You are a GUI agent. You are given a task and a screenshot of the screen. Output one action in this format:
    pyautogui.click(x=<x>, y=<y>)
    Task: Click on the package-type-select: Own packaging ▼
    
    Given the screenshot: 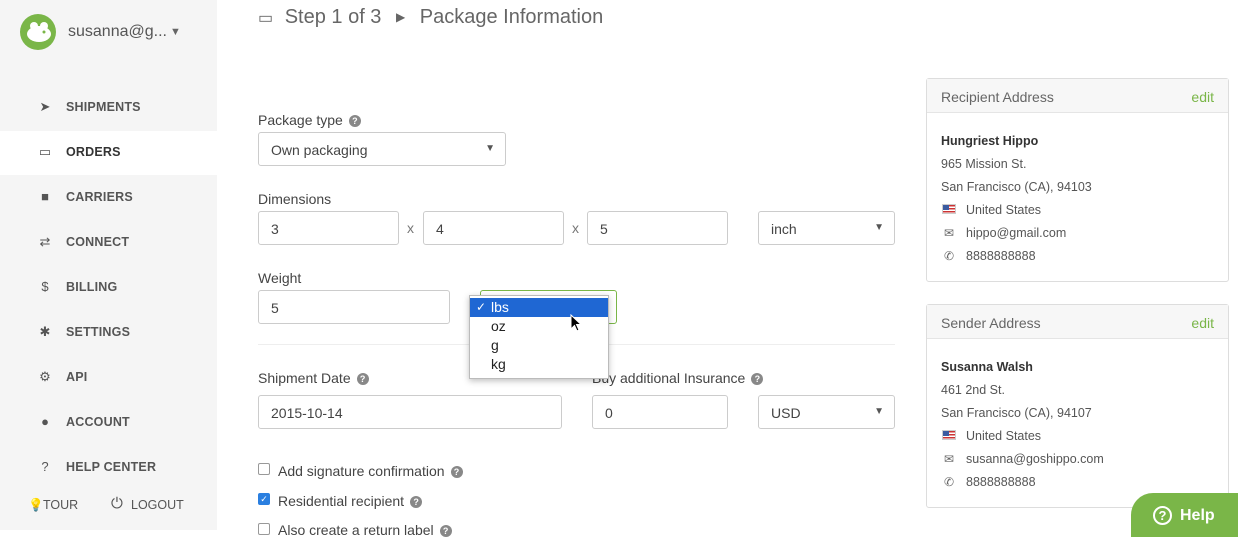 What is the action you would take?
    pyautogui.click(x=382, y=149)
    